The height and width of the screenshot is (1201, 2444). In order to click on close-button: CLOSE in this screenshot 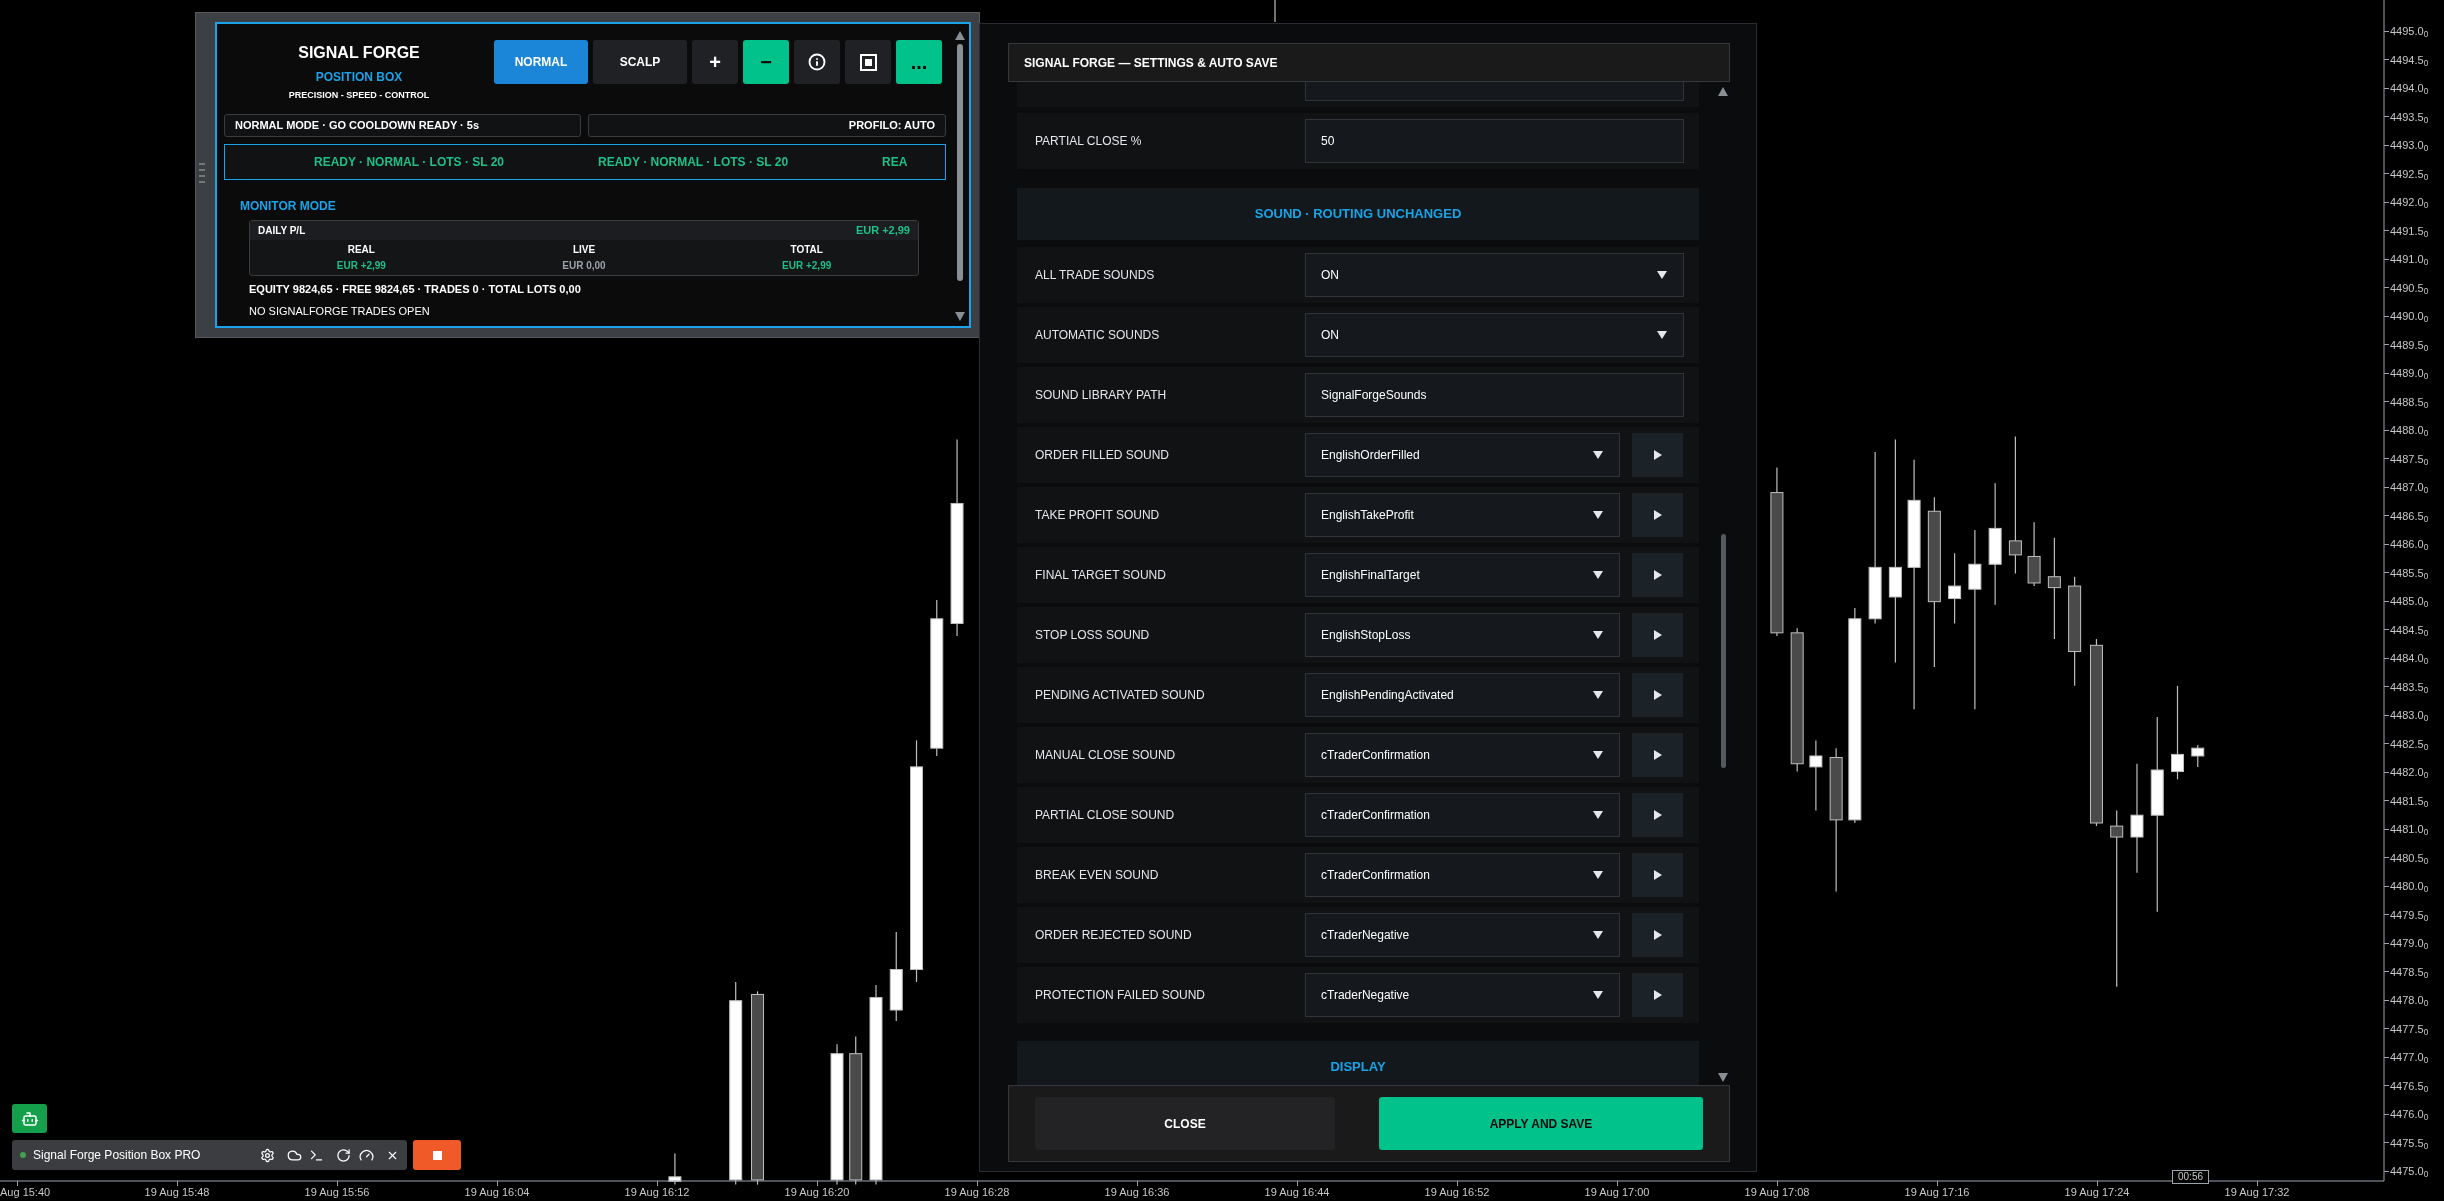, I will do `click(1185, 1123)`.